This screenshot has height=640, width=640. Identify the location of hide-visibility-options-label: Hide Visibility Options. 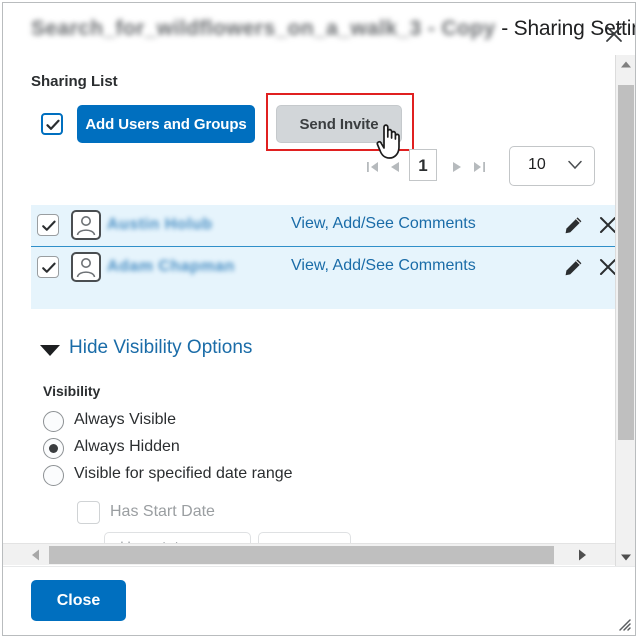
(161, 347).